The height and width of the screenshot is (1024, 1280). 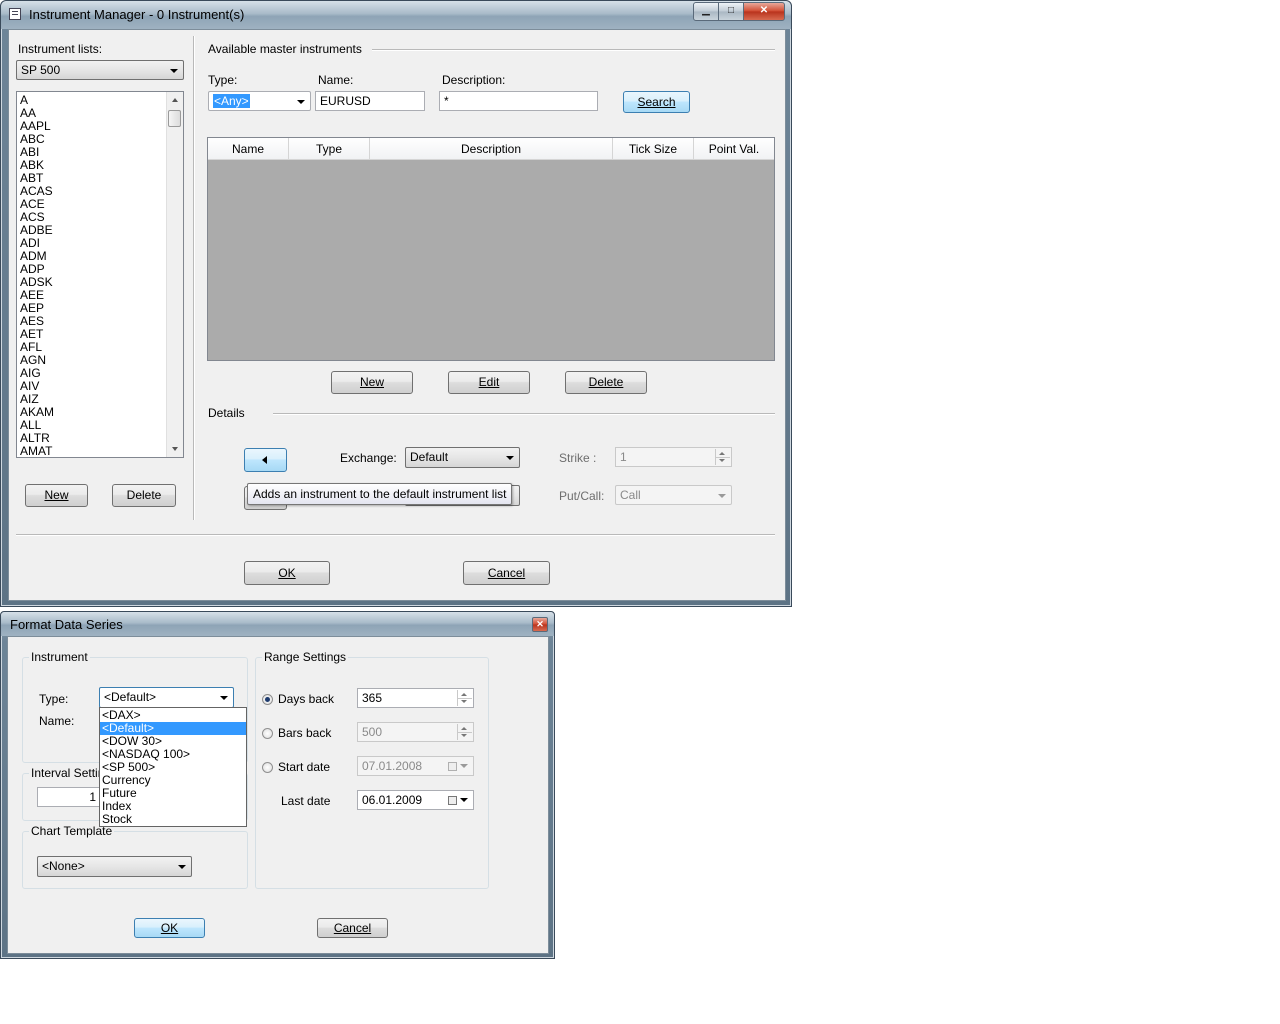 What do you see at coordinates (395, 535) in the screenshot?
I see `bottom-separator` at bounding box center [395, 535].